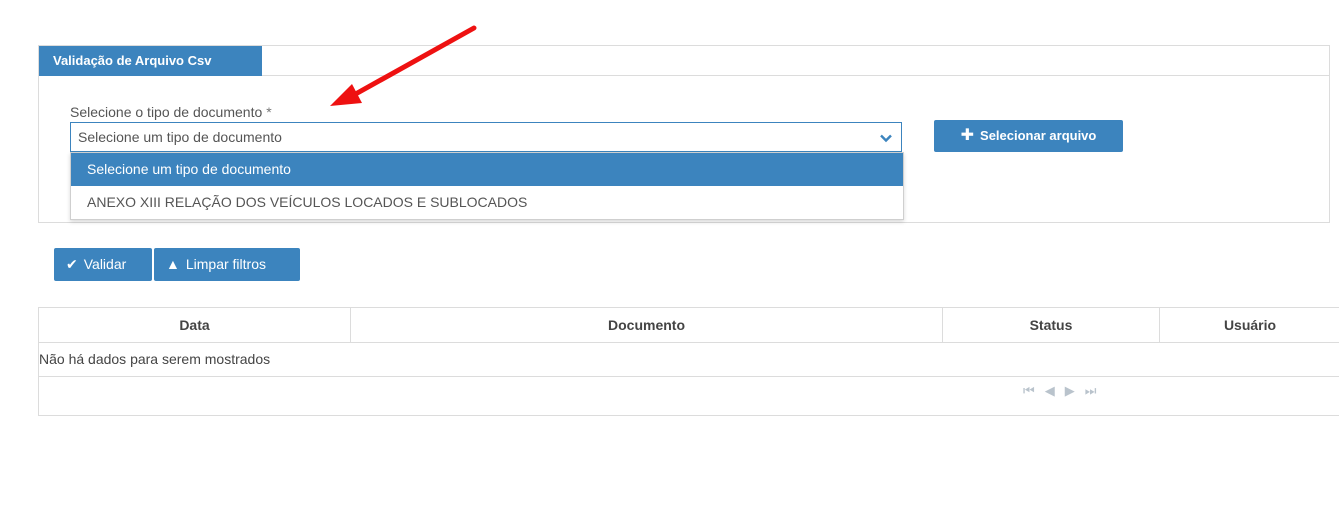 This screenshot has height=512, width=1339. Describe the element at coordinates (72, 264) in the screenshot. I see `check-icon: ✔` at that location.